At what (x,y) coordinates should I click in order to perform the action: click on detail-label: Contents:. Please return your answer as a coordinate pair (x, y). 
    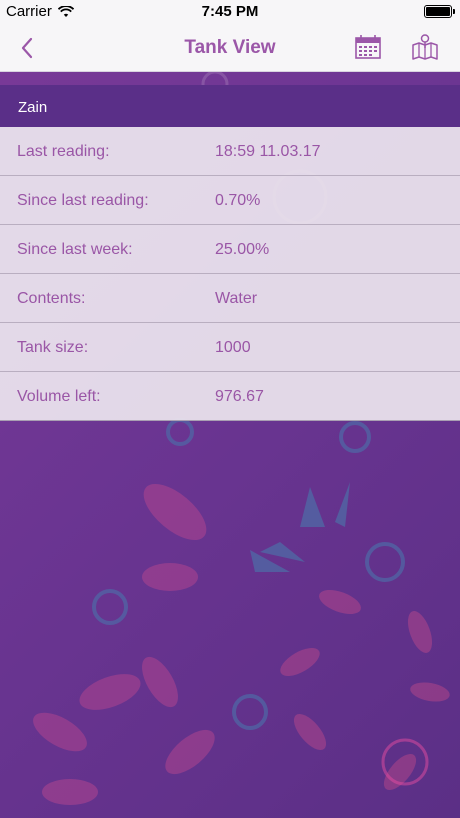
    Looking at the image, I should click on (51, 298).